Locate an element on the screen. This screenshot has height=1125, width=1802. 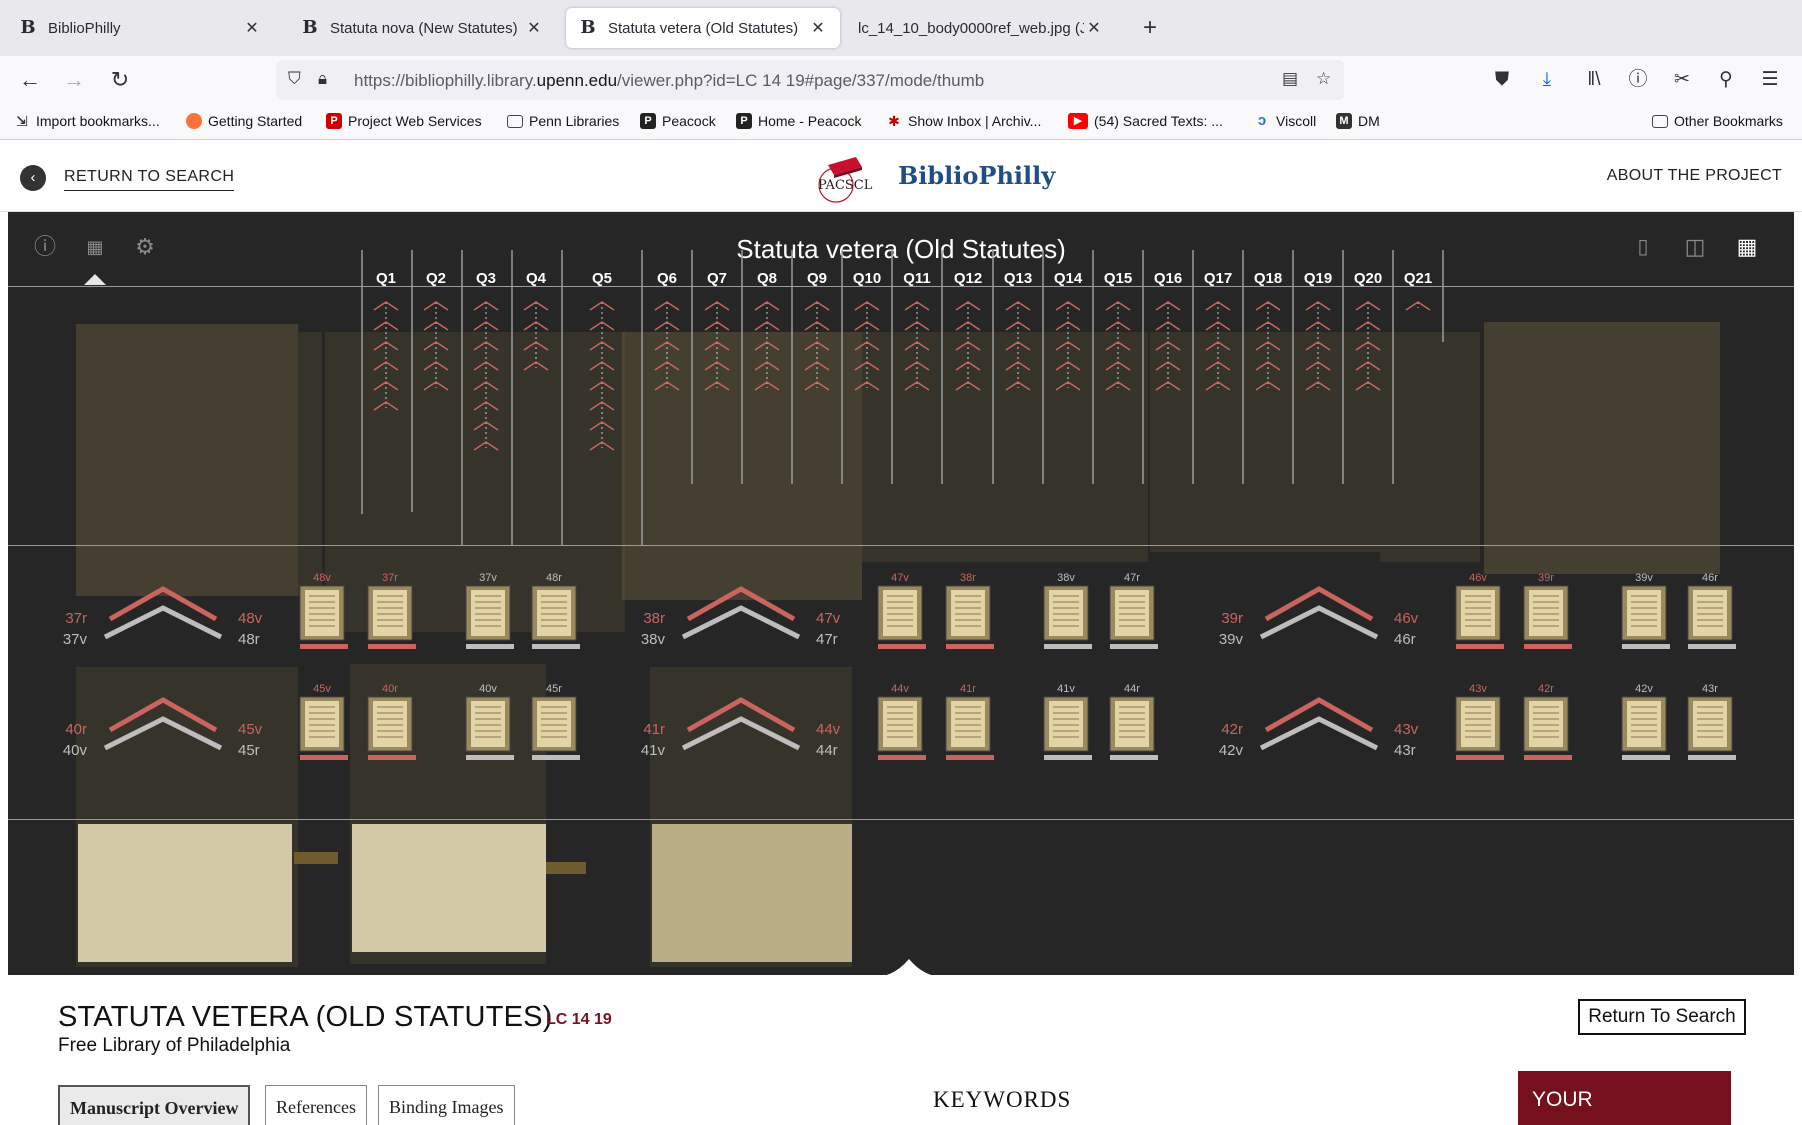
tab-bibliophilly: B BiblioPhilly ✕ is located at coordinates (140, 28).